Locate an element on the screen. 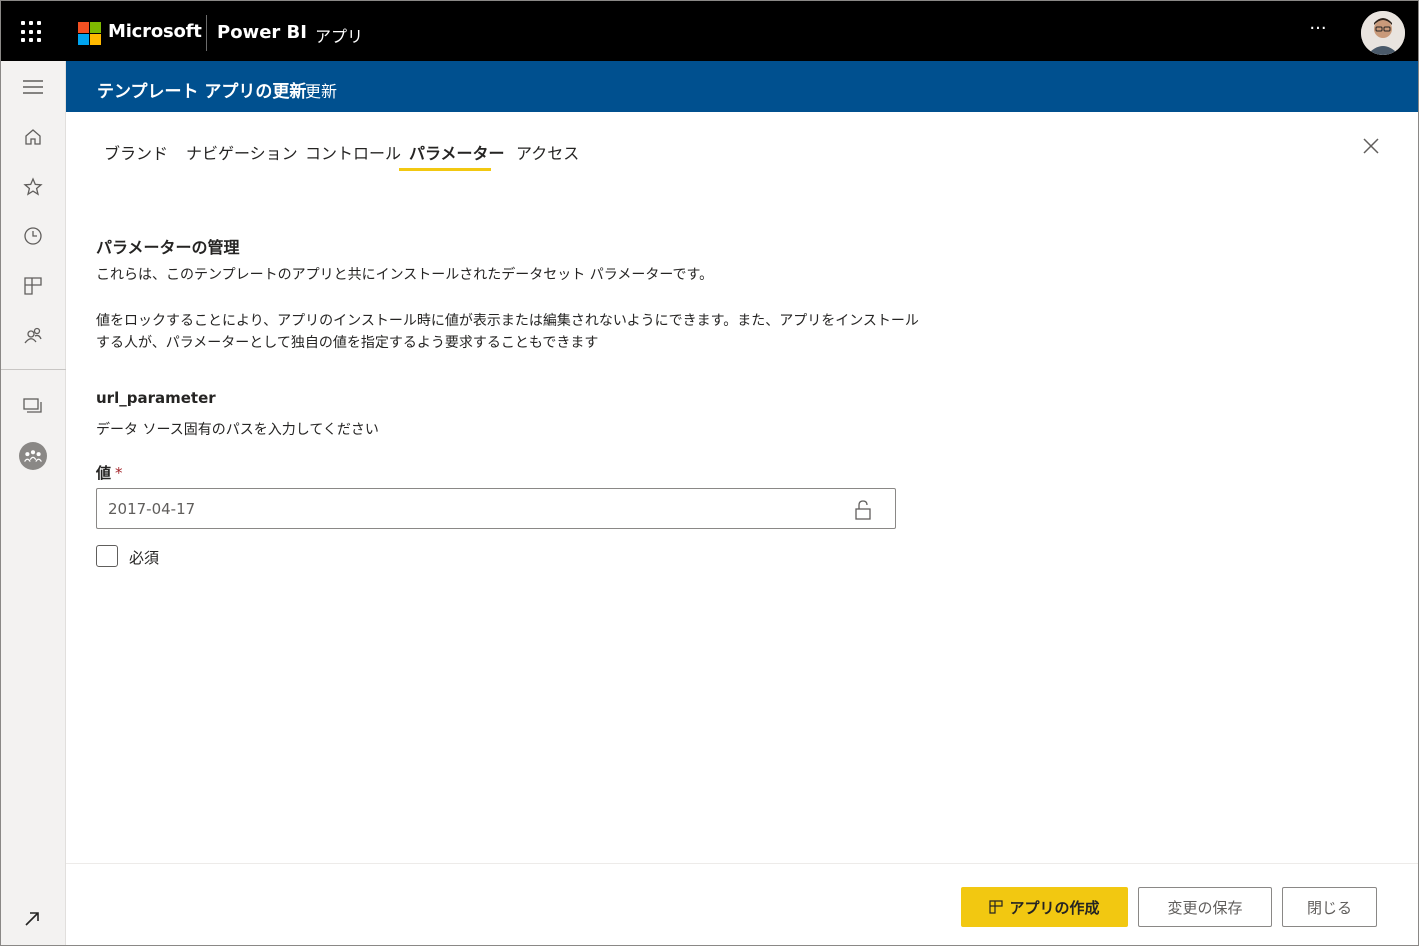  tab-brand: ブランド is located at coordinates (136, 152).